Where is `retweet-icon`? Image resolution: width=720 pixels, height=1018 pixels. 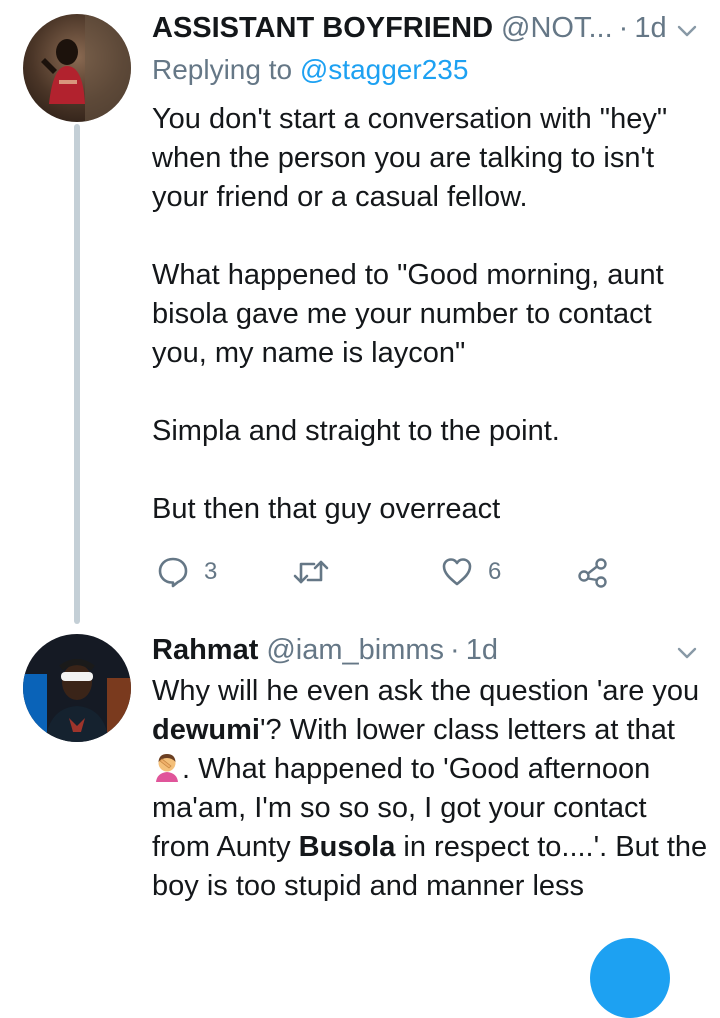 retweet-icon is located at coordinates (311, 572).